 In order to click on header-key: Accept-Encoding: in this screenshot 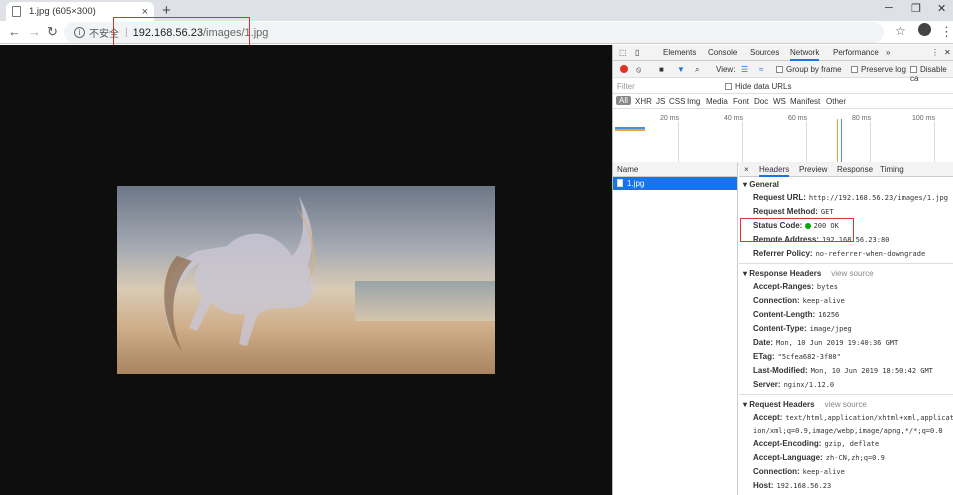, I will do `click(787, 443)`.